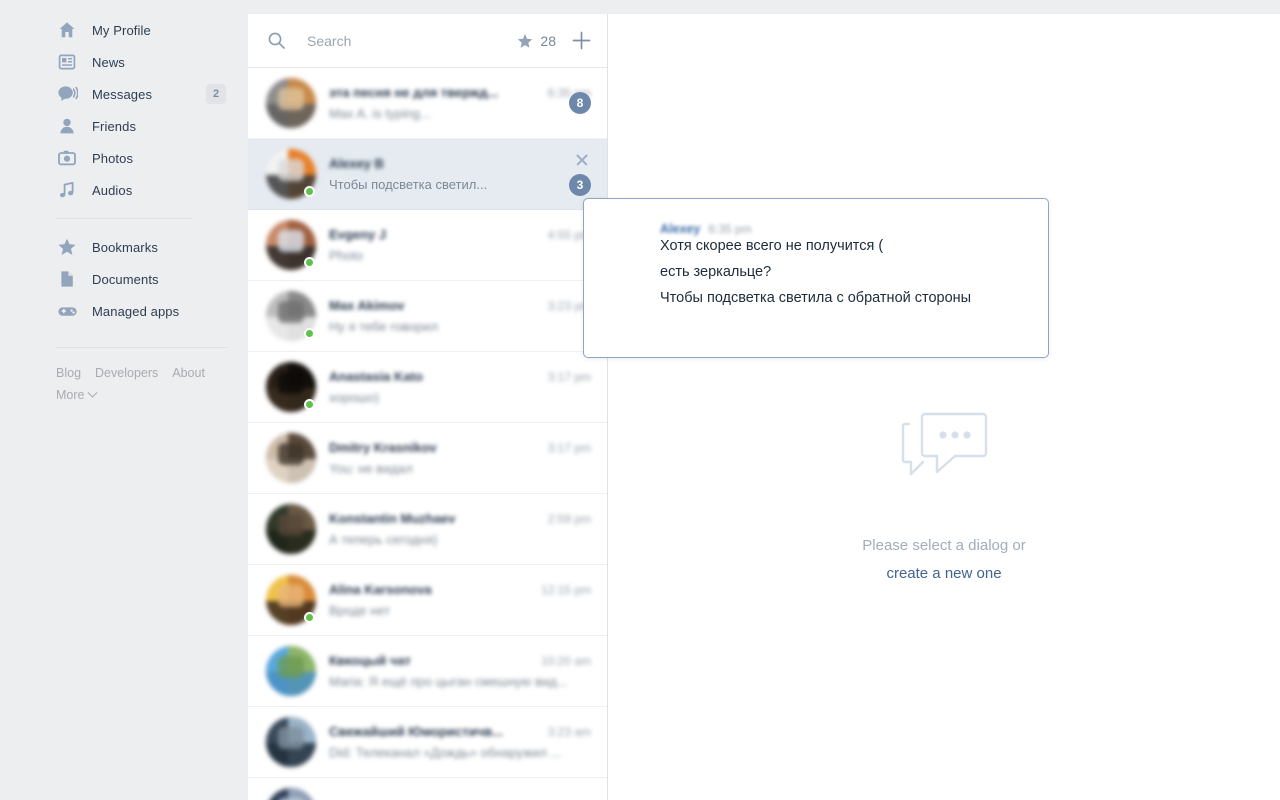 The width and height of the screenshot is (1280, 800). I want to click on conversation-body: Dmitry Krasnikov 3:17 pm You: не видал, so click(460, 458).